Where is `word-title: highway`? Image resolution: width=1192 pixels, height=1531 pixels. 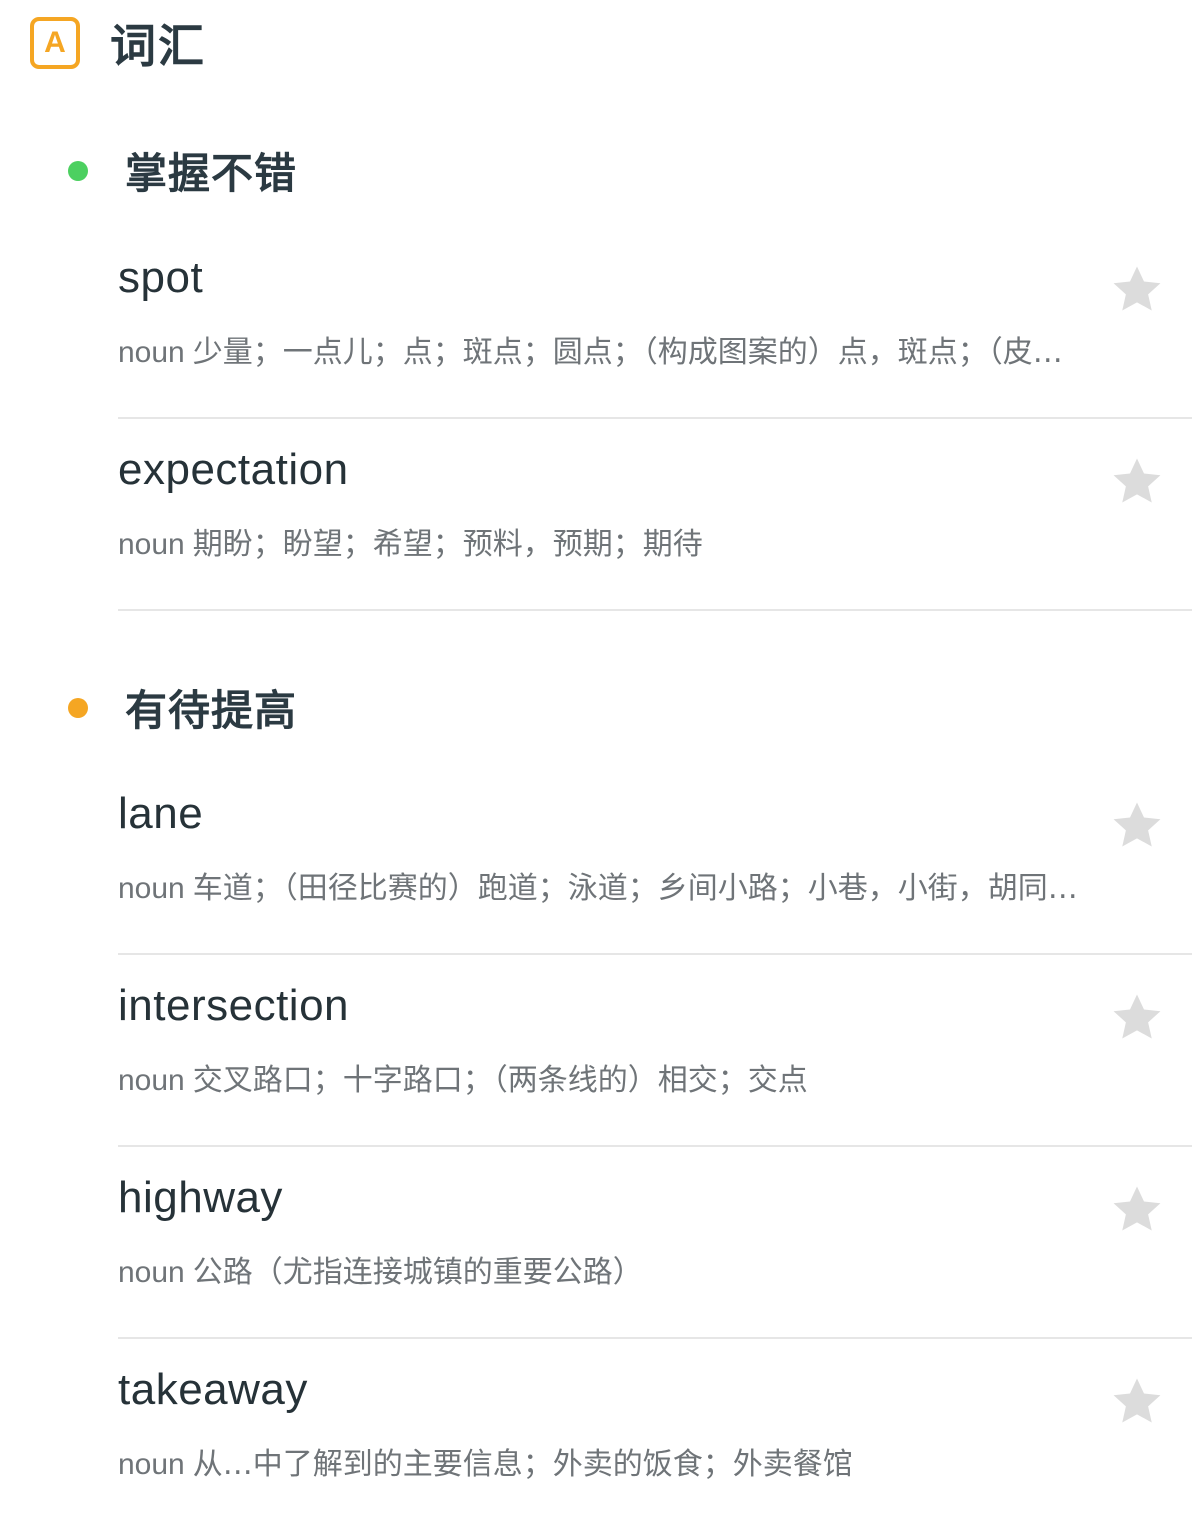
word-title: highway is located at coordinates (200, 1197).